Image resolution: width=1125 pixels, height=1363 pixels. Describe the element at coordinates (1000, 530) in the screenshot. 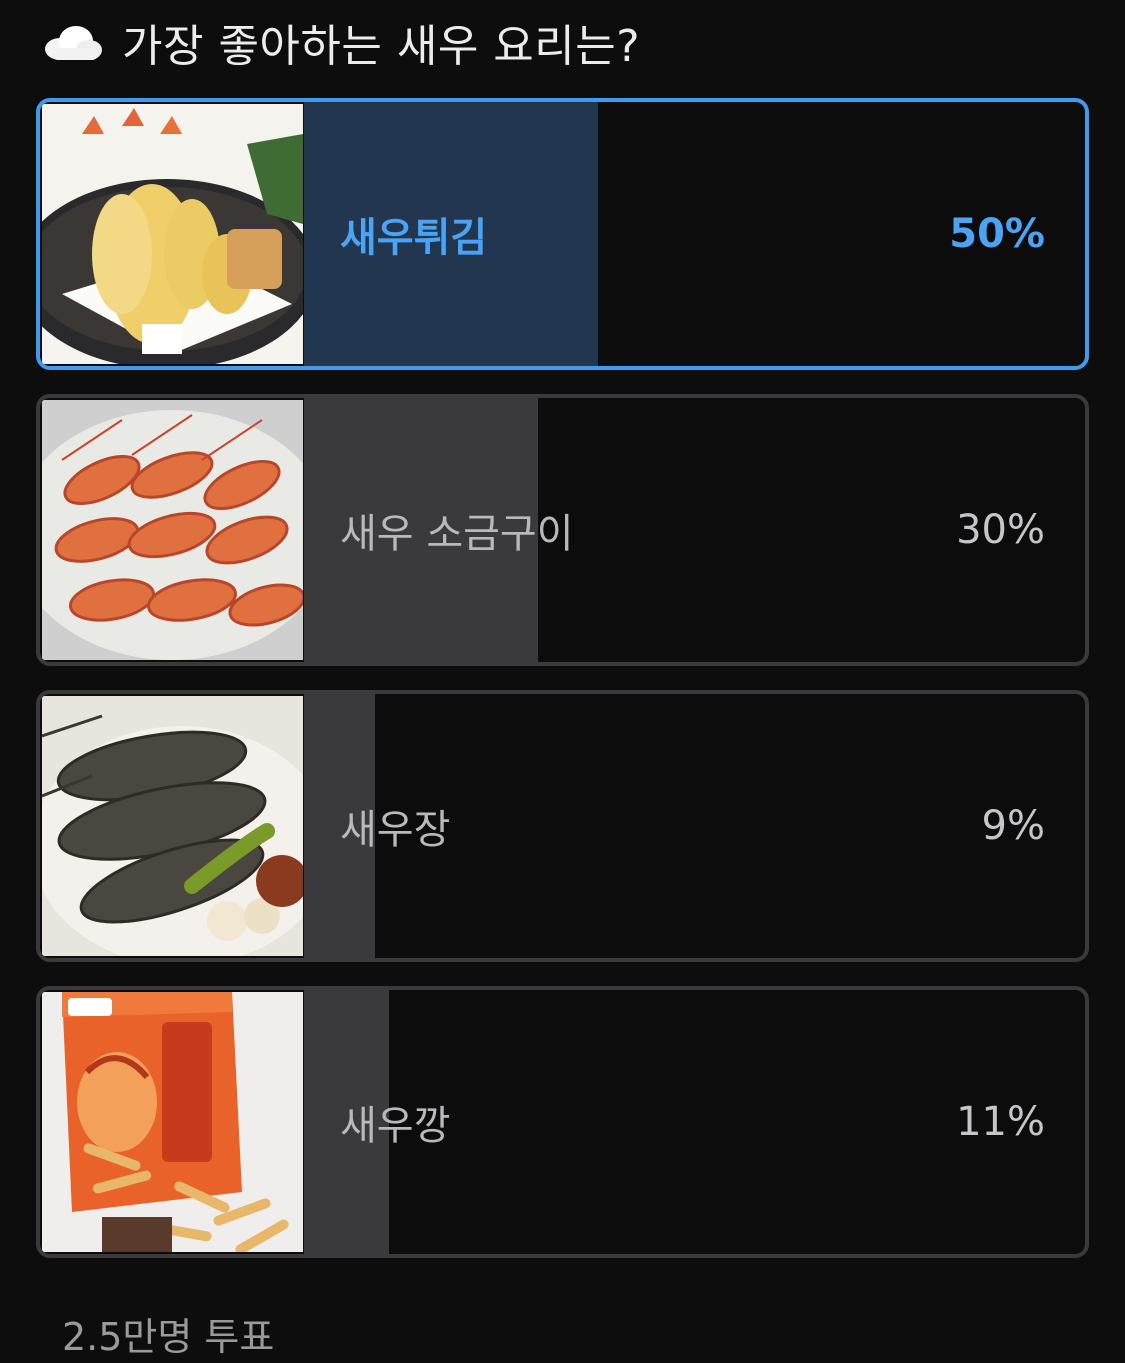

I see `option-percent: 30%` at that location.